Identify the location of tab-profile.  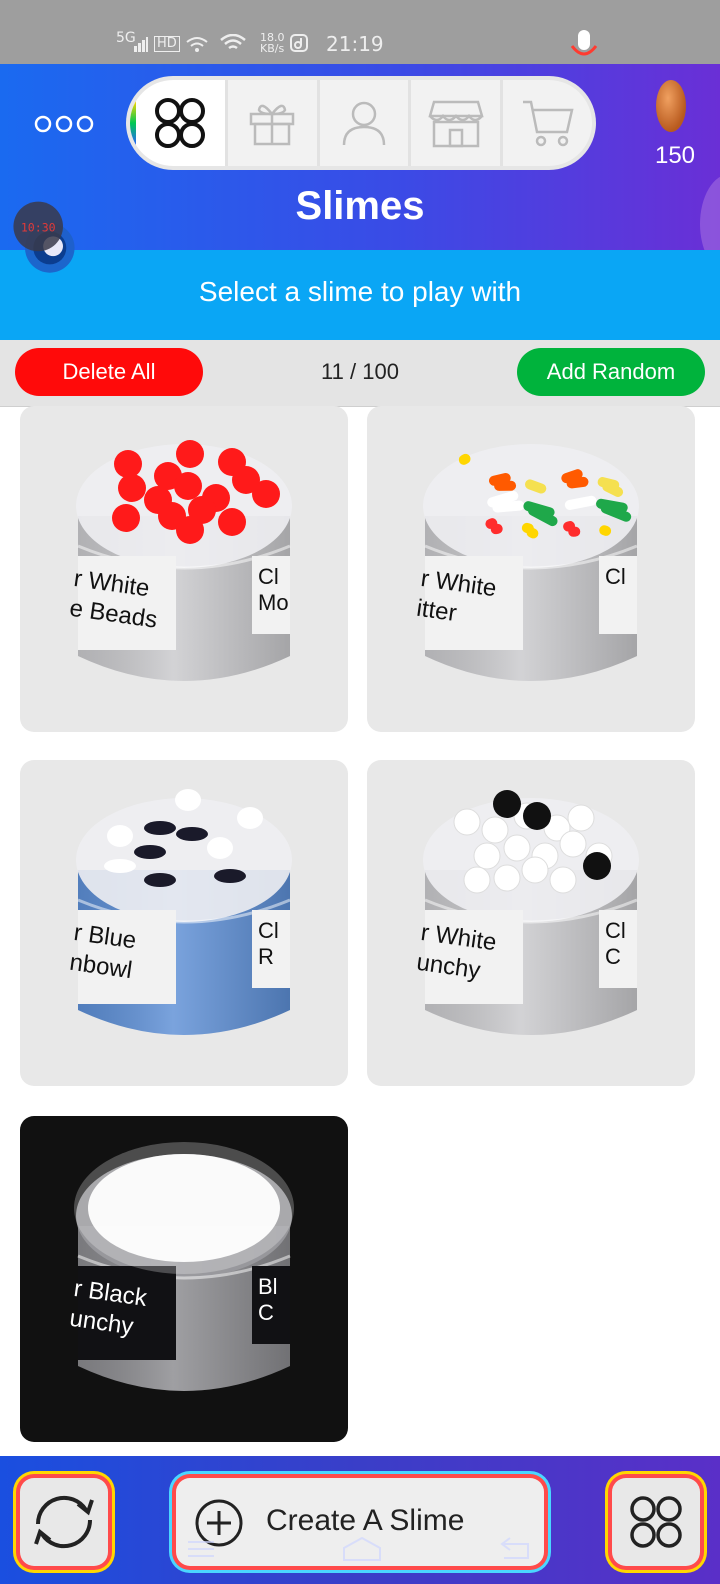
(364, 123).